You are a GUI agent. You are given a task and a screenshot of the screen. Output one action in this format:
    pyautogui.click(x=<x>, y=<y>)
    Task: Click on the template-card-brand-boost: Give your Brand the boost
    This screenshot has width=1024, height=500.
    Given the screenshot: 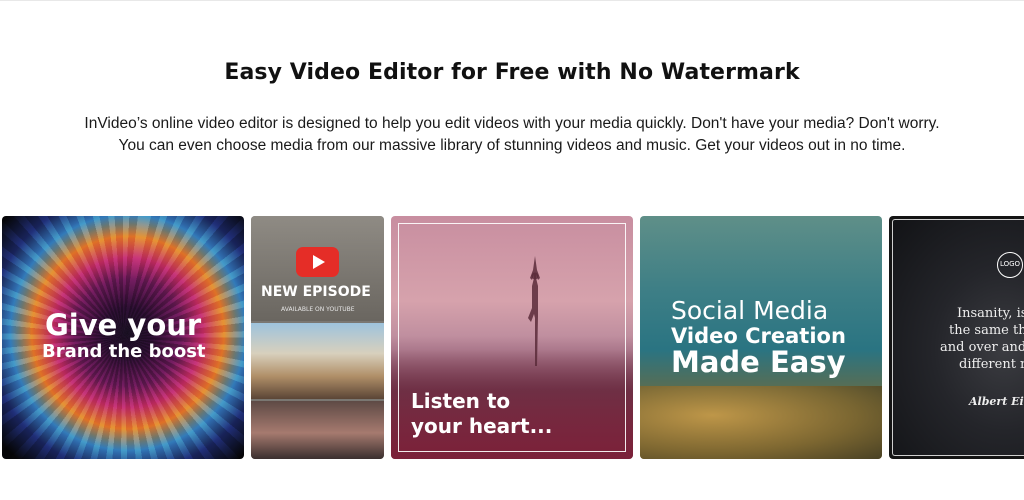 What is the action you would take?
    pyautogui.click(x=123, y=337)
    